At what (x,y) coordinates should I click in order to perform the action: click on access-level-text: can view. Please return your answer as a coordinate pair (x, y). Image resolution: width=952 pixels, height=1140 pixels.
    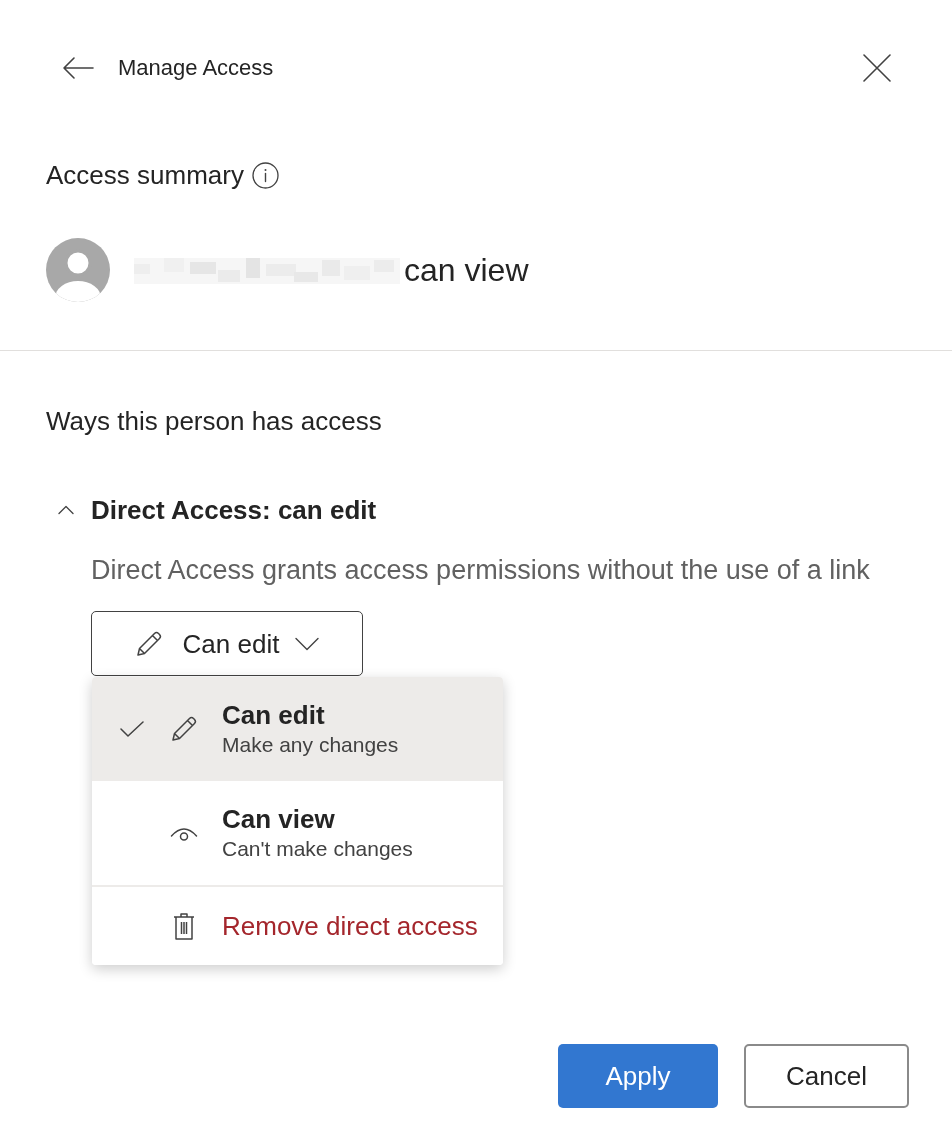
    Looking at the image, I should click on (466, 270).